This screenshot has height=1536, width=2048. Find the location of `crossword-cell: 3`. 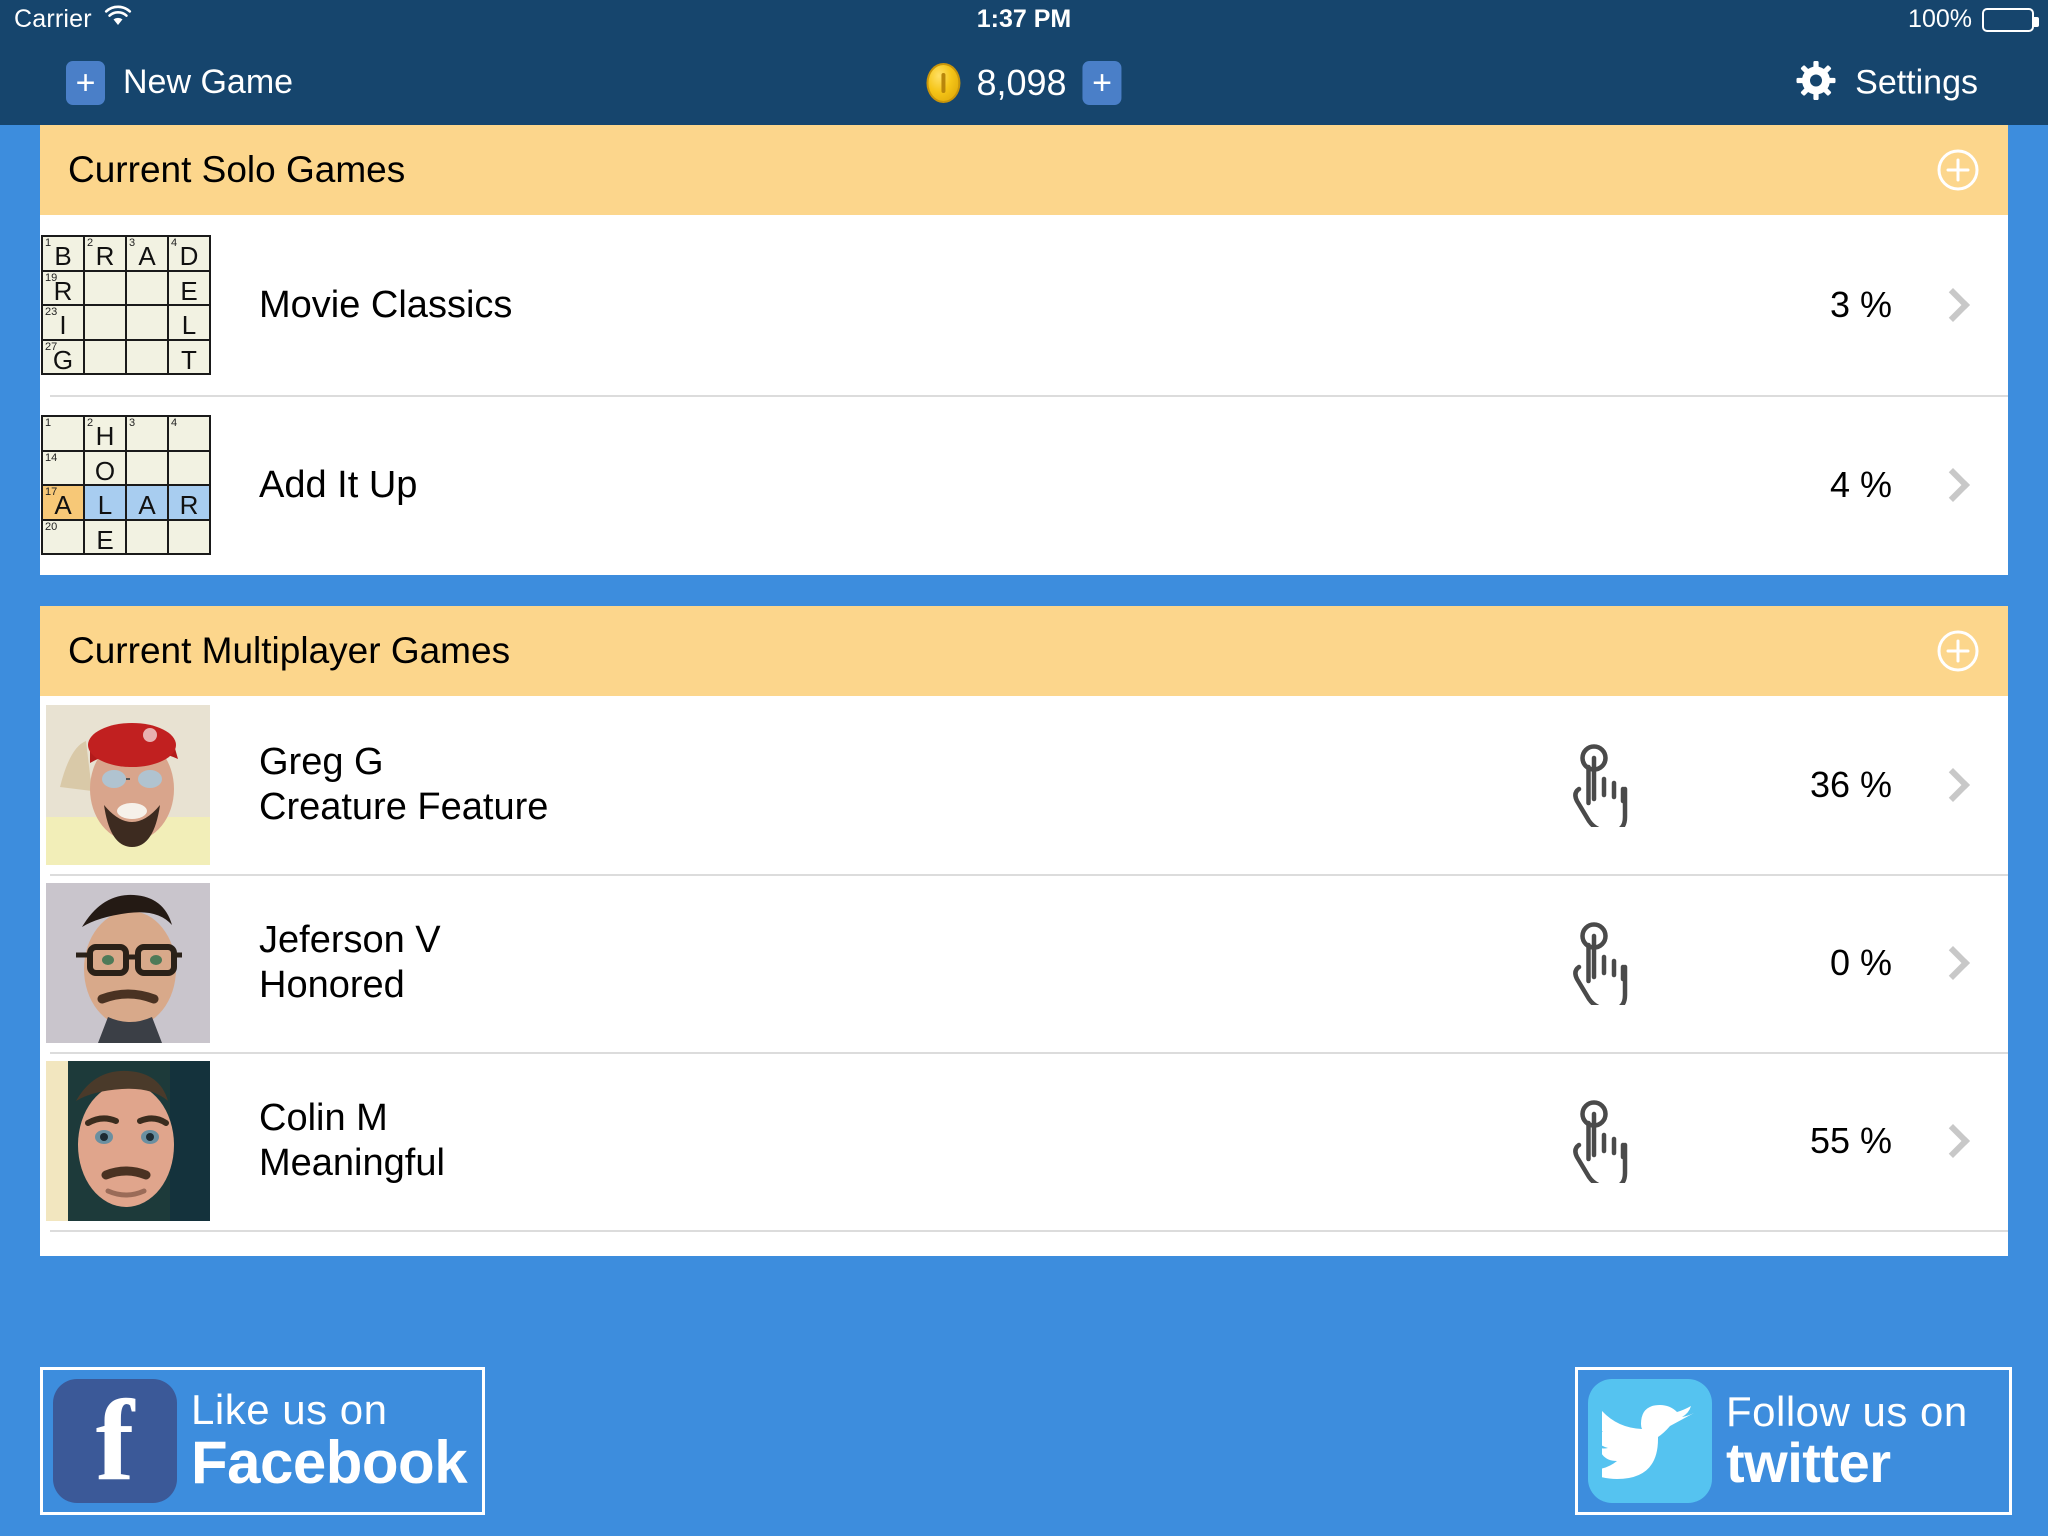

crossword-cell: 3 is located at coordinates (147, 433).